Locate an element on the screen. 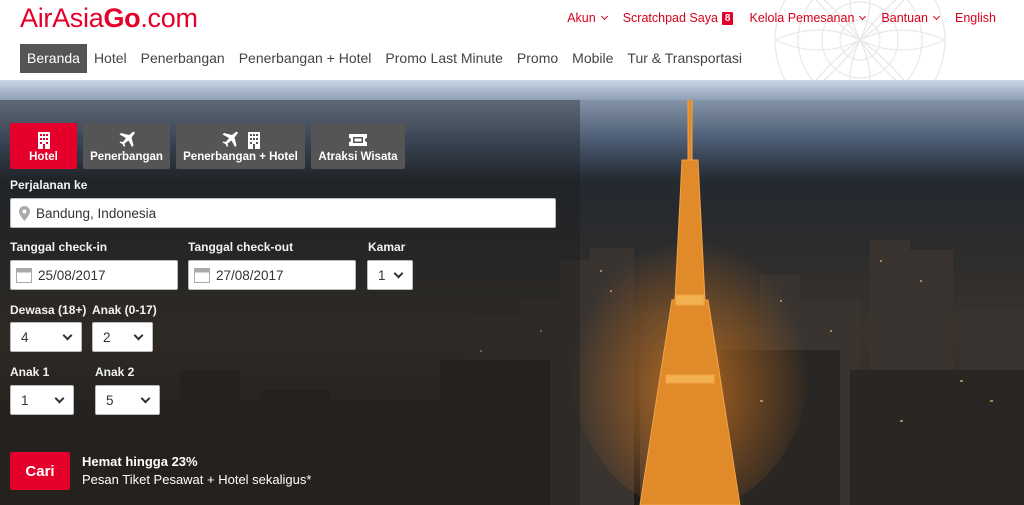 The image size is (1024, 505). logo-text-com: .com is located at coordinates (169, 18).